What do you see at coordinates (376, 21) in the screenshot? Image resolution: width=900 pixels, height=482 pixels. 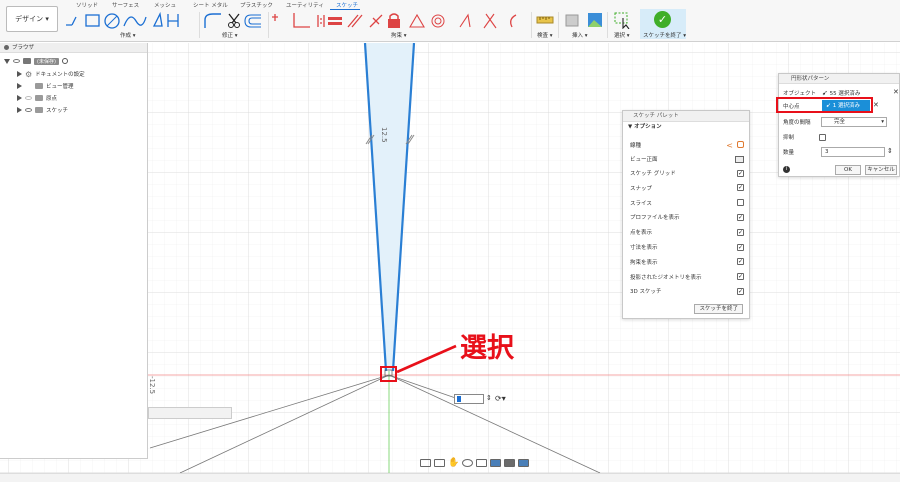 I see `perpendicular-slash-icon` at bounding box center [376, 21].